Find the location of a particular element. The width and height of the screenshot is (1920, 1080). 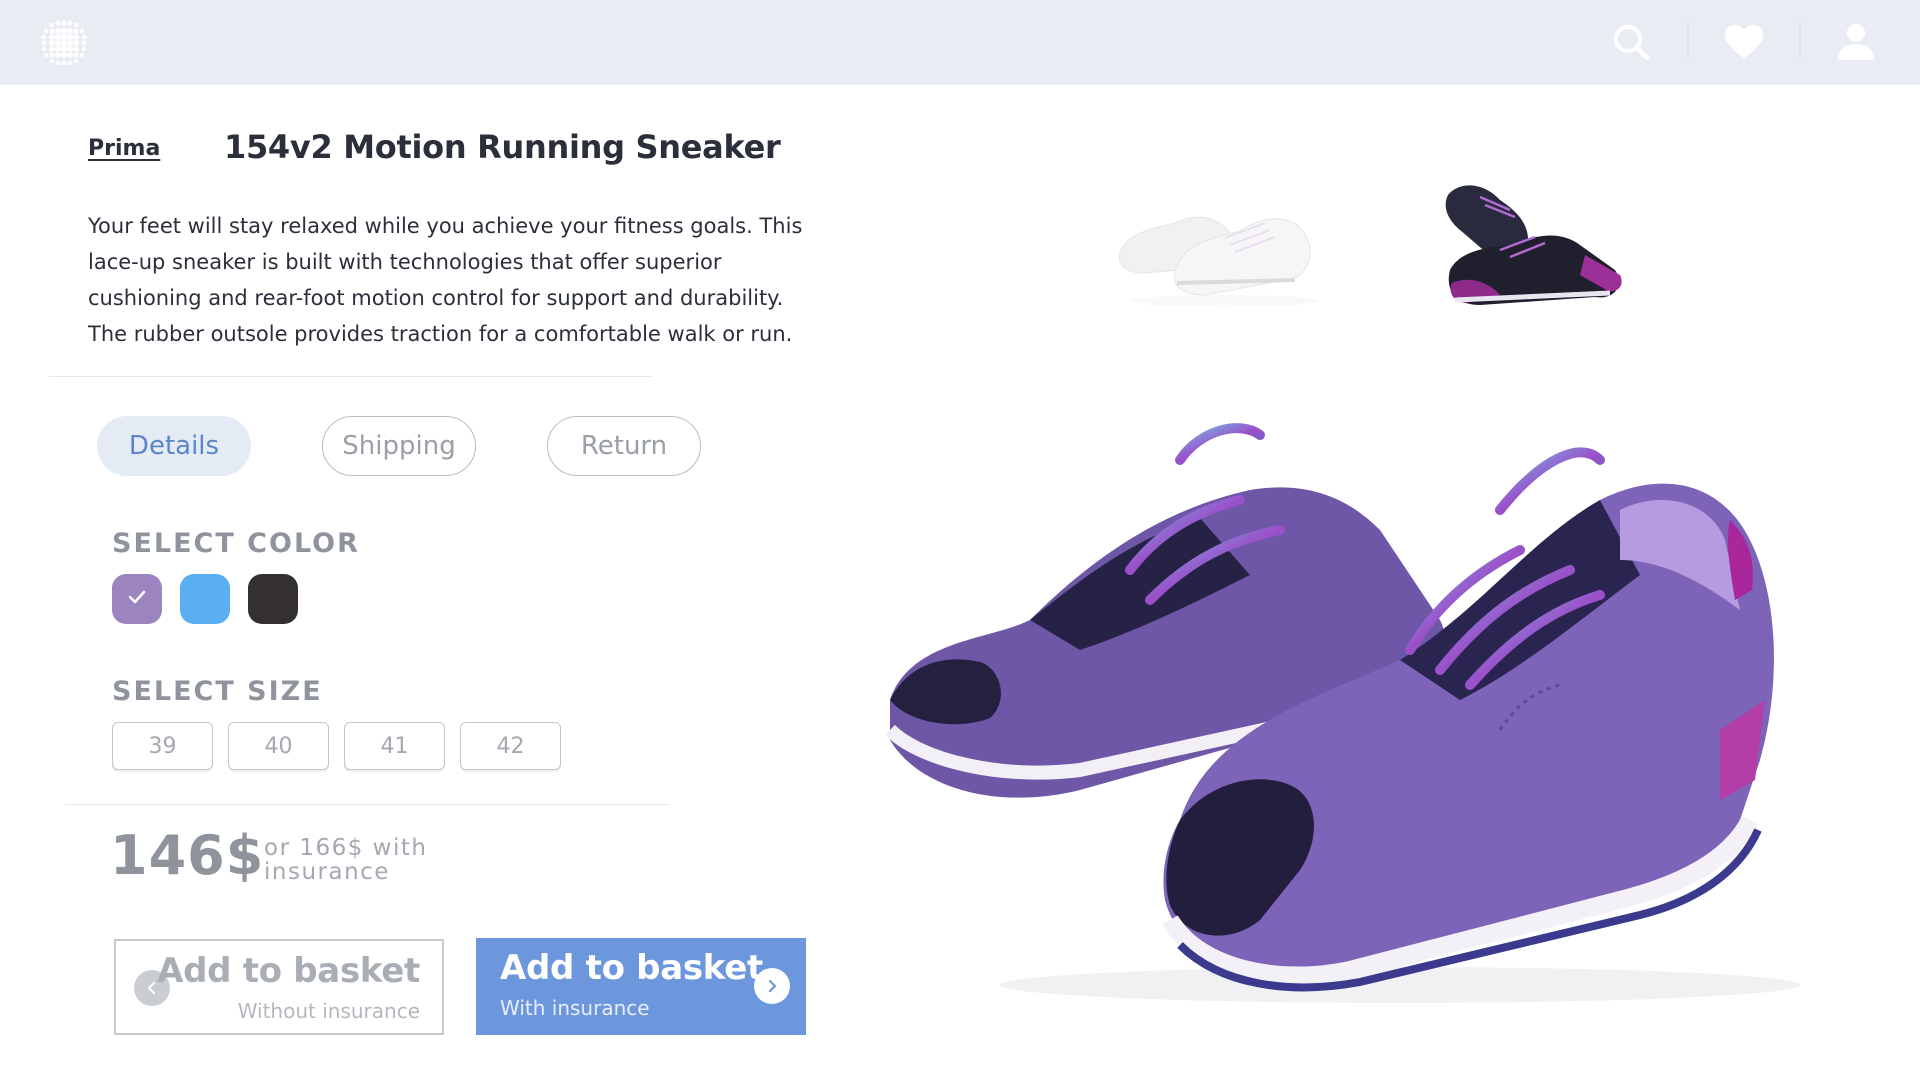

color-swatch-blue is located at coordinates (205, 599).